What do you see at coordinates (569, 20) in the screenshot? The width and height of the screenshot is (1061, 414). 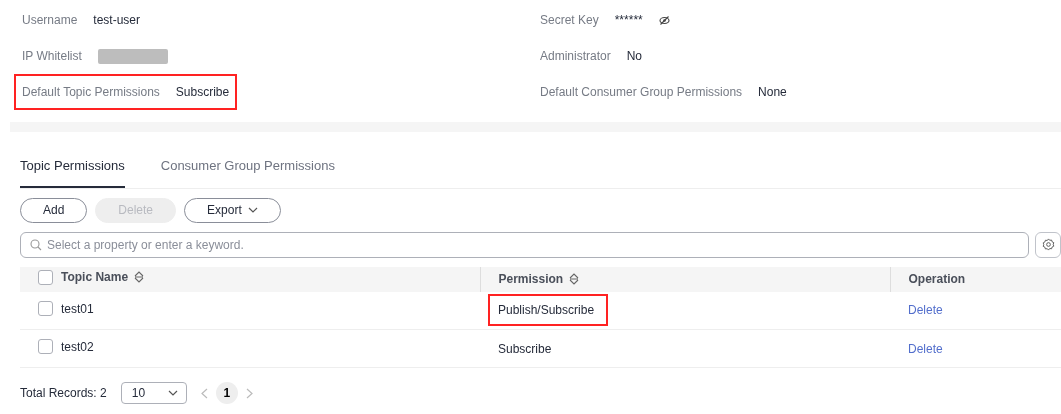 I see `field-label: Secret Key` at bounding box center [569, 20].